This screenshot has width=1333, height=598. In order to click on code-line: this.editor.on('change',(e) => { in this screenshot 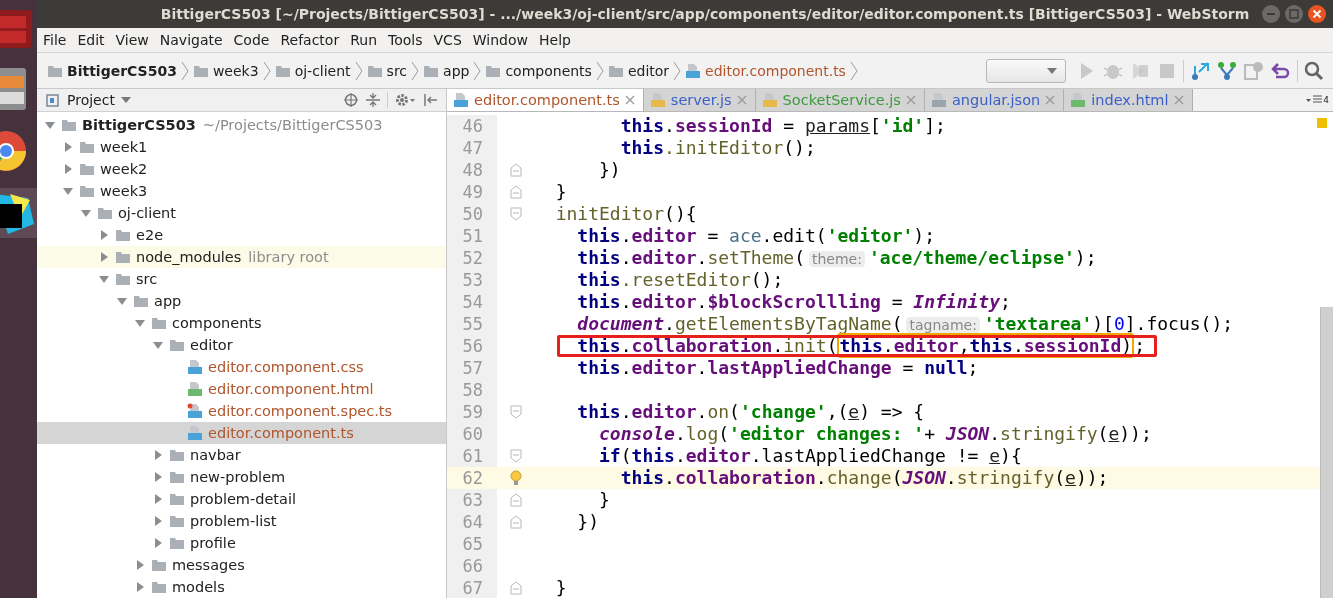, I will do `click(751, 412)`.